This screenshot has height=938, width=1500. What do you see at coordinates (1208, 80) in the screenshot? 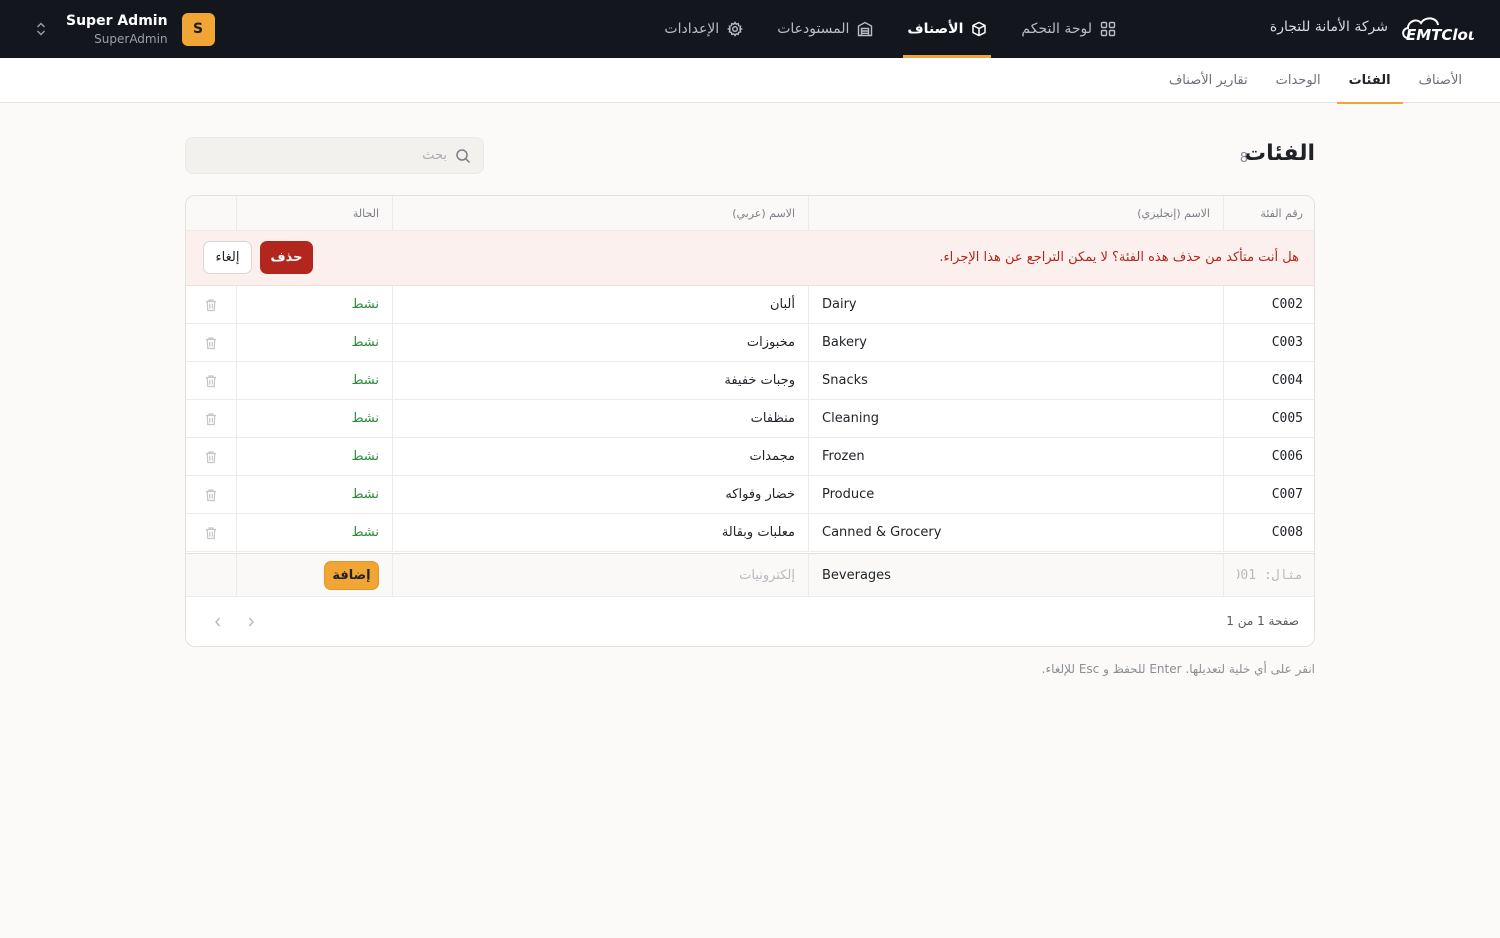
I see `tab-item-reports: تقارير الأصناف` at bounding box center [1208, 80].